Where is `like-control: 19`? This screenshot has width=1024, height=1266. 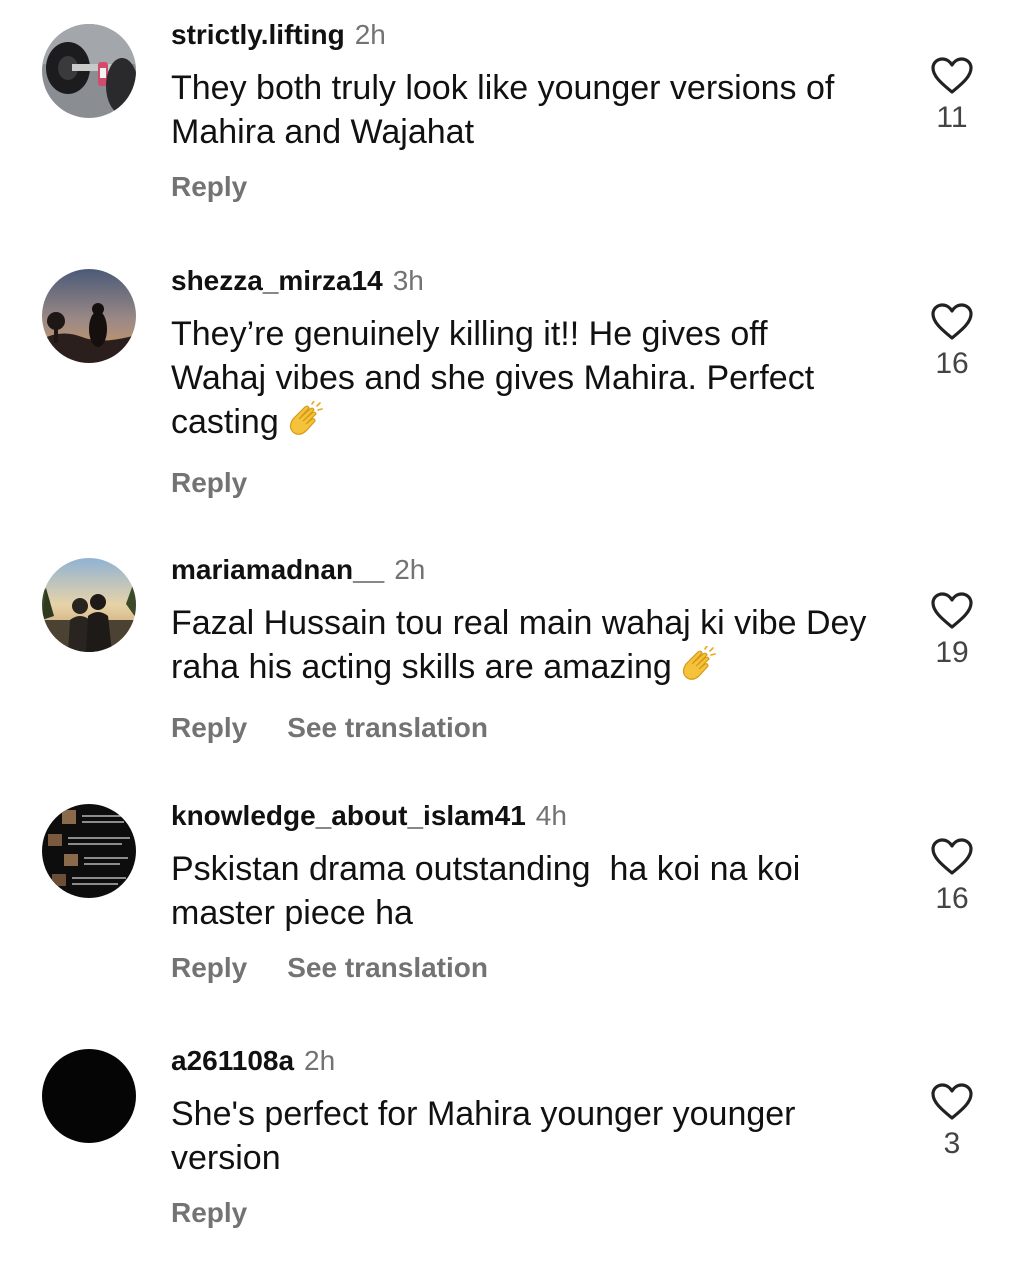
like-control: 19 is located at coordinates (952, 631).